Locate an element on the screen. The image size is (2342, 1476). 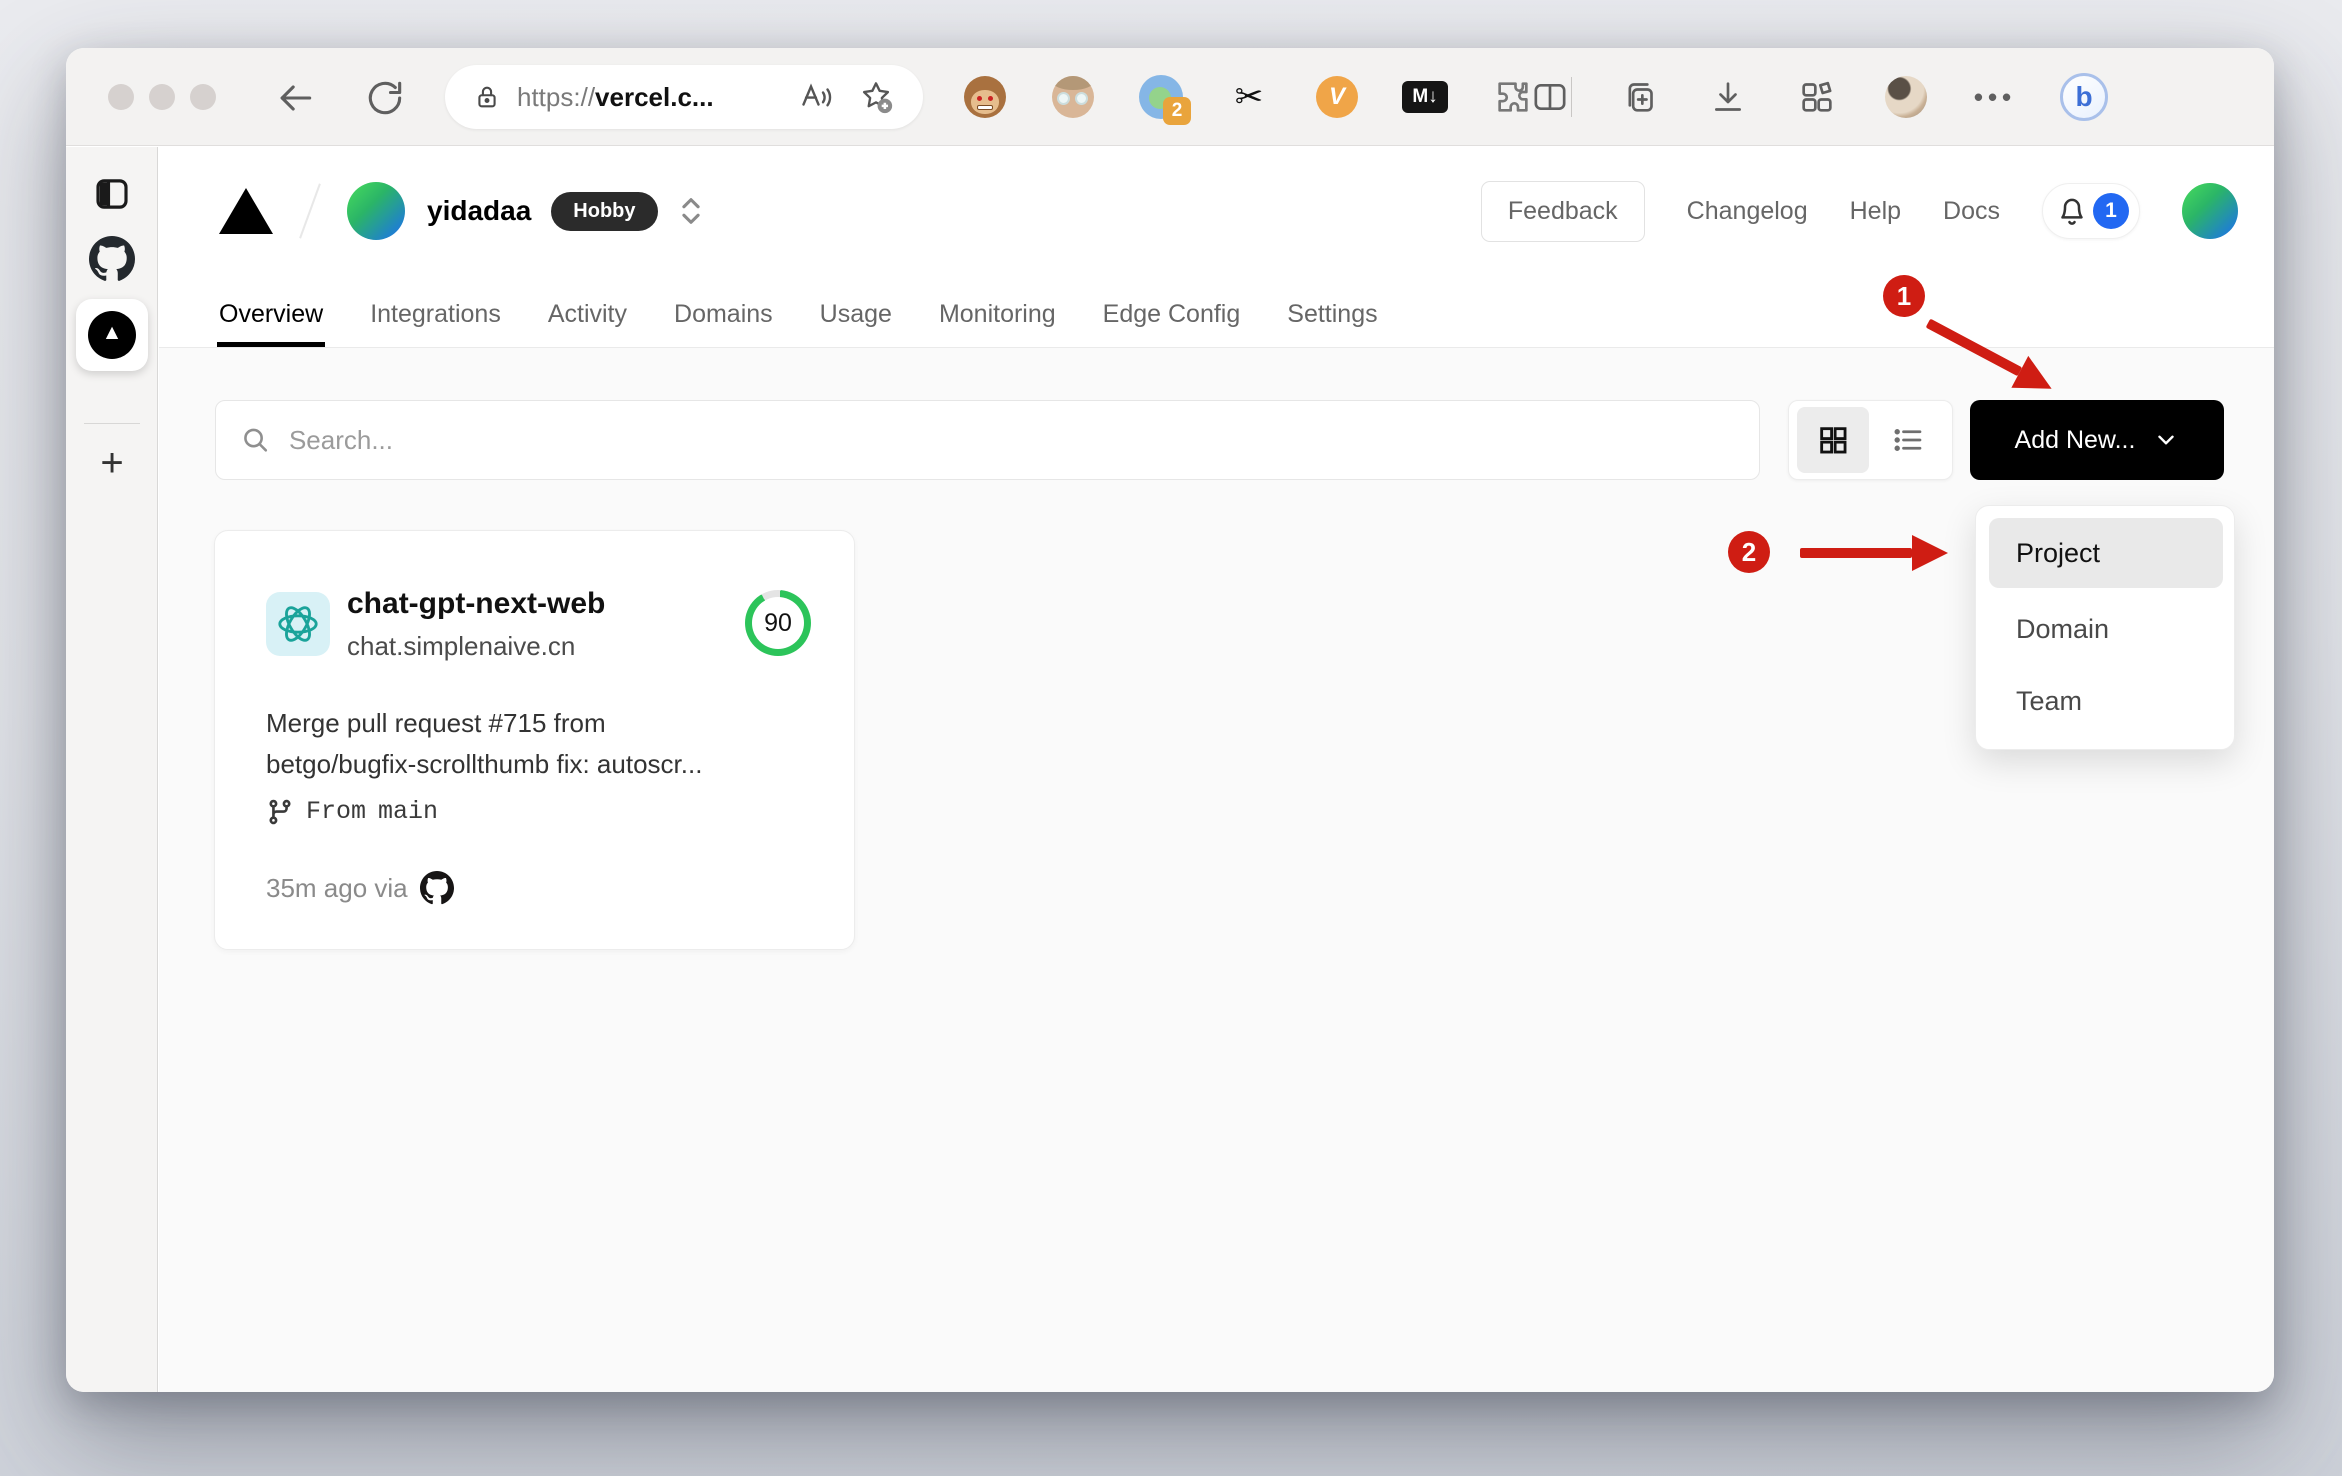
back-arrow-icon is located at coordinates (296, 98).